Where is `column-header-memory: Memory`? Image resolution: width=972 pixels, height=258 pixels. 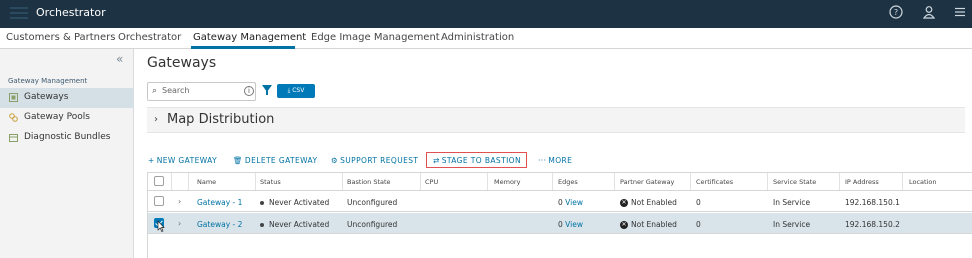 column-header-memory: Memory is located at coordinates (520, 181).